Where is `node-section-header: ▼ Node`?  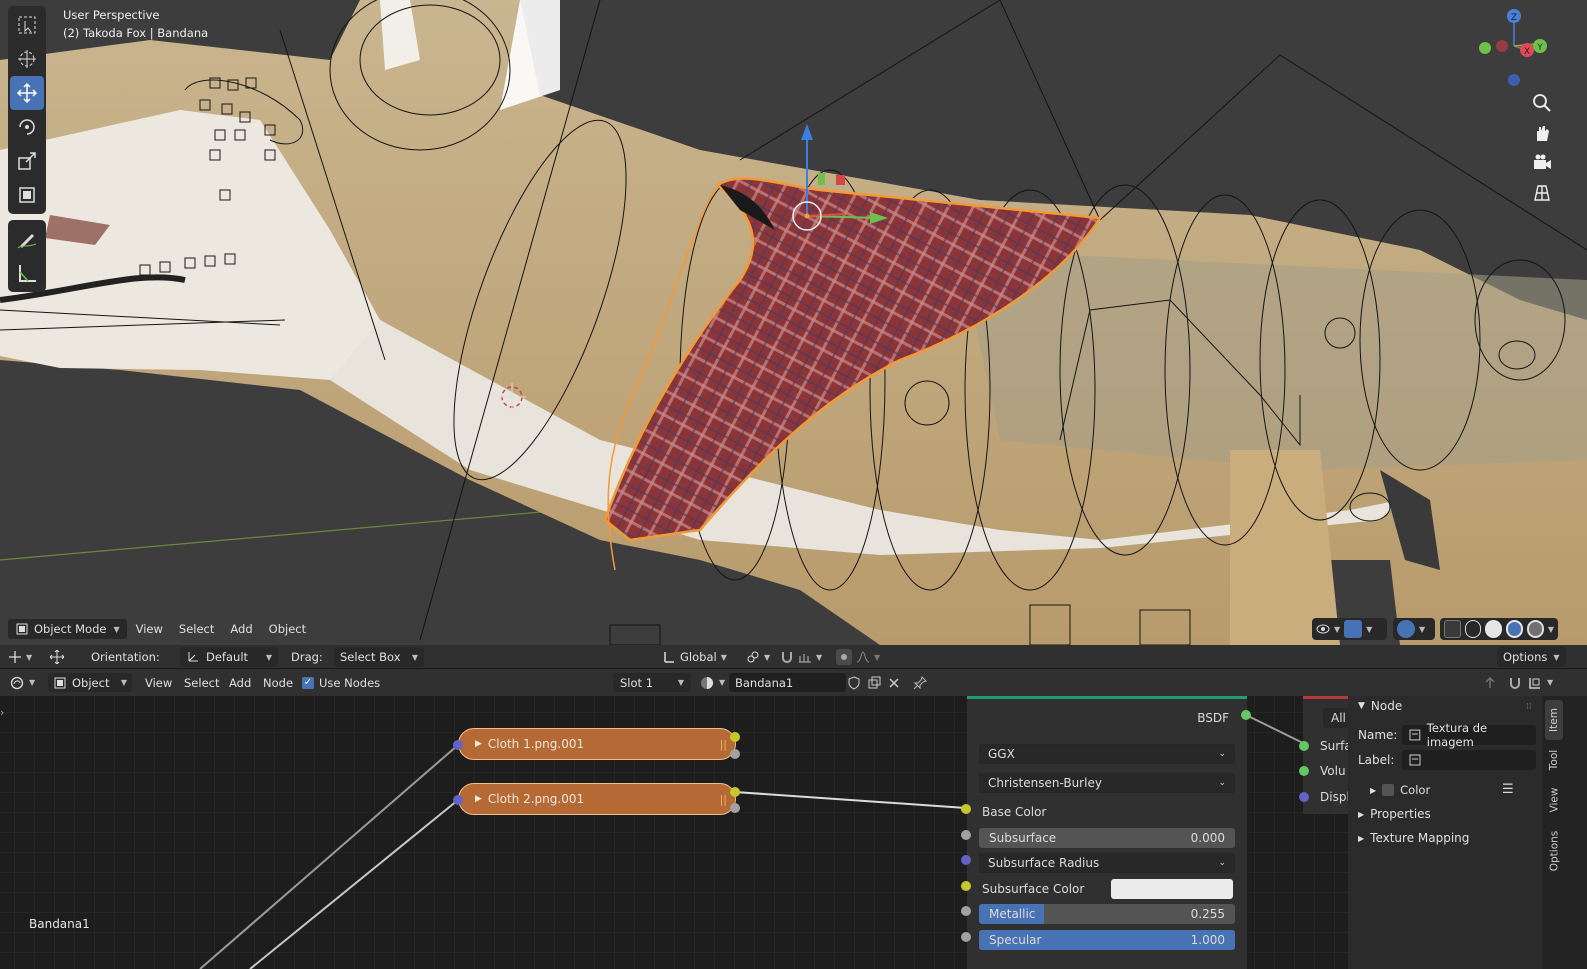 node-section-header: ▼ Node is located at coordinates (1380, 706).